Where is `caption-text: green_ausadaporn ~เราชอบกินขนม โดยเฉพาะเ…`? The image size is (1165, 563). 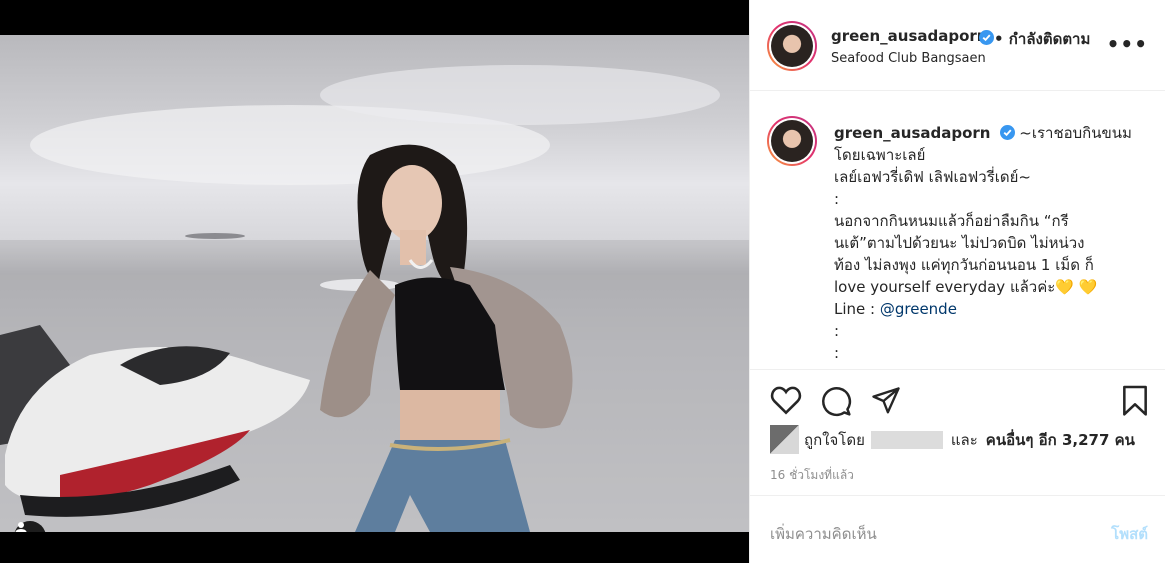
caption-text: green_ausadaporn ~เราชอบกินขนม โดยเฉพาะเ… is located at coordinates (993, 243).